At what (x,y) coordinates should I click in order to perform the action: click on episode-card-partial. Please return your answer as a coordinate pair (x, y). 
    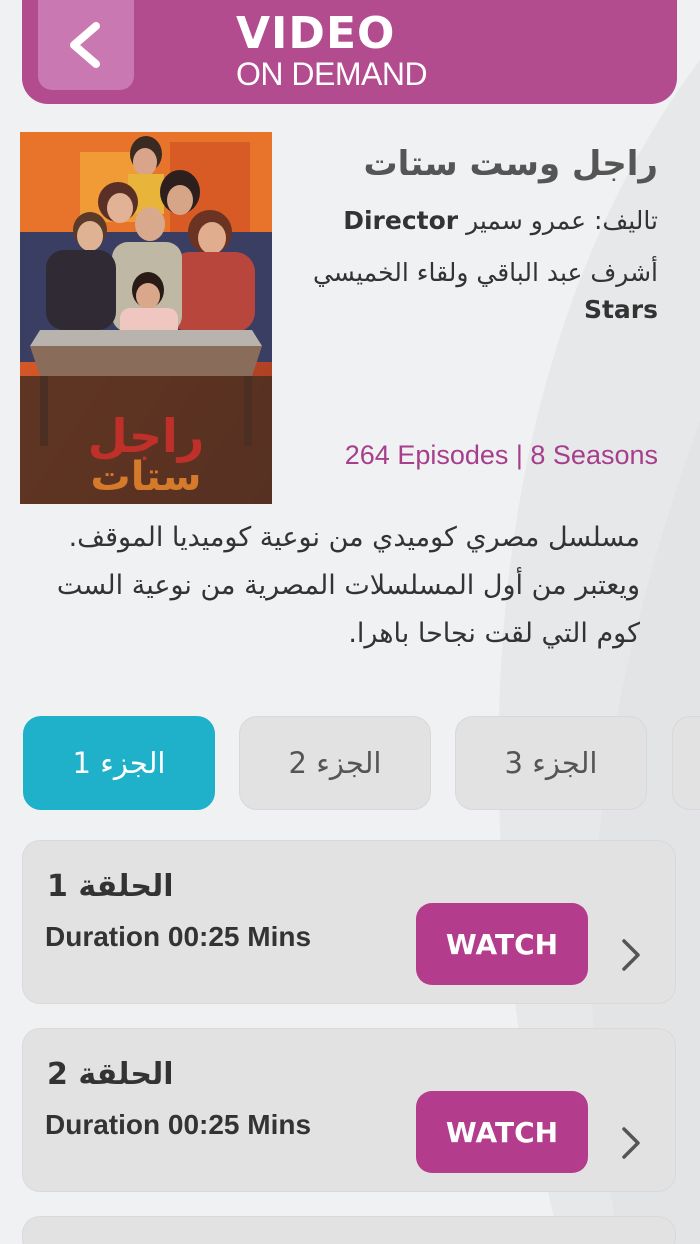
    Looking at the image, I should click on (349, 1230).